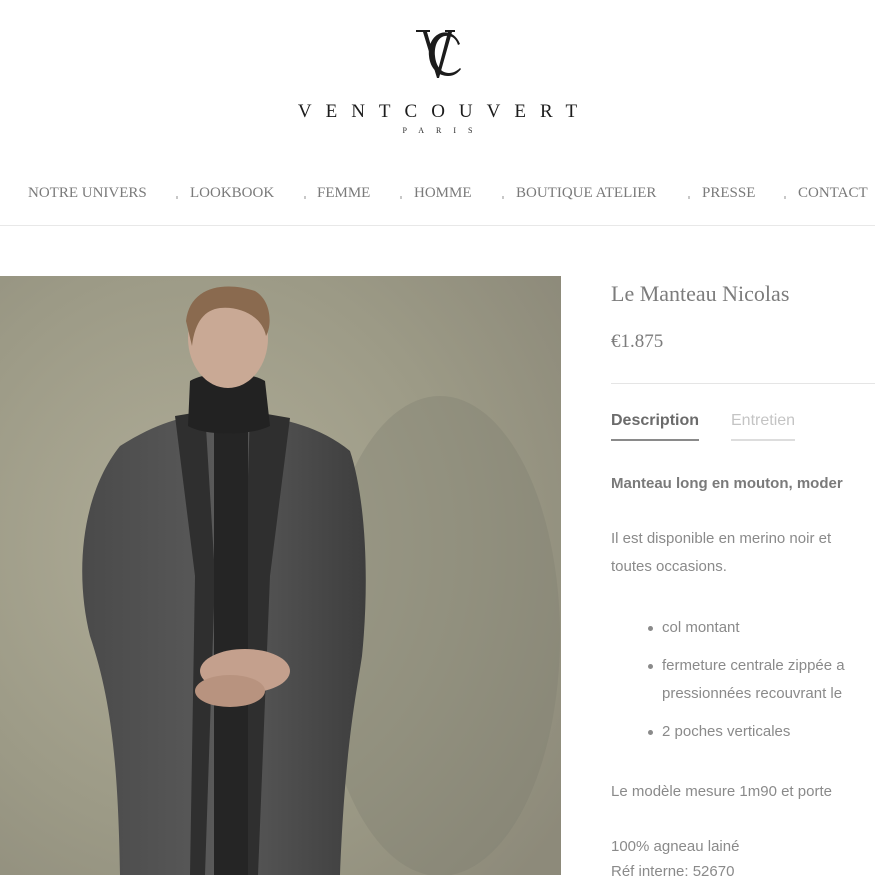  I want to click on brand-city: PARIS, so click(443, 130).